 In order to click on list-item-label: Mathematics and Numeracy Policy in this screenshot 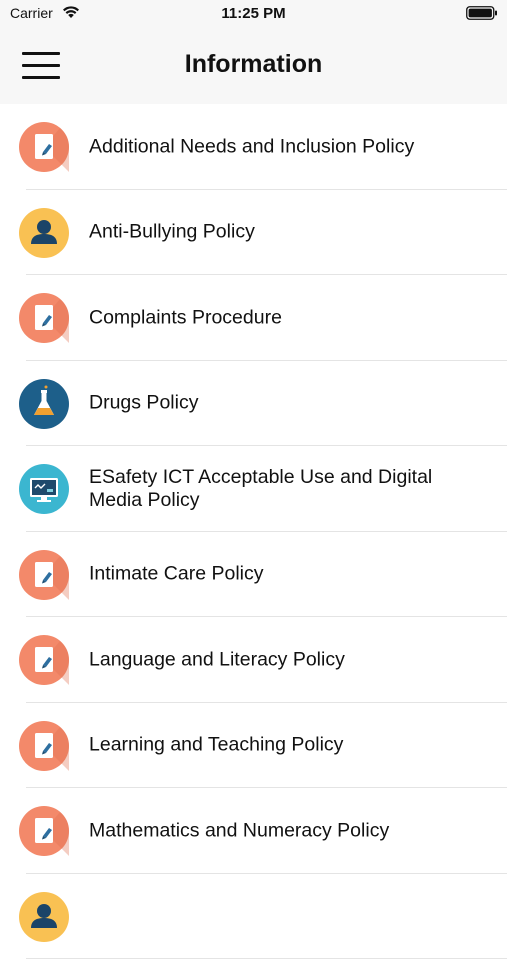, I will do `click(268, 830)`.